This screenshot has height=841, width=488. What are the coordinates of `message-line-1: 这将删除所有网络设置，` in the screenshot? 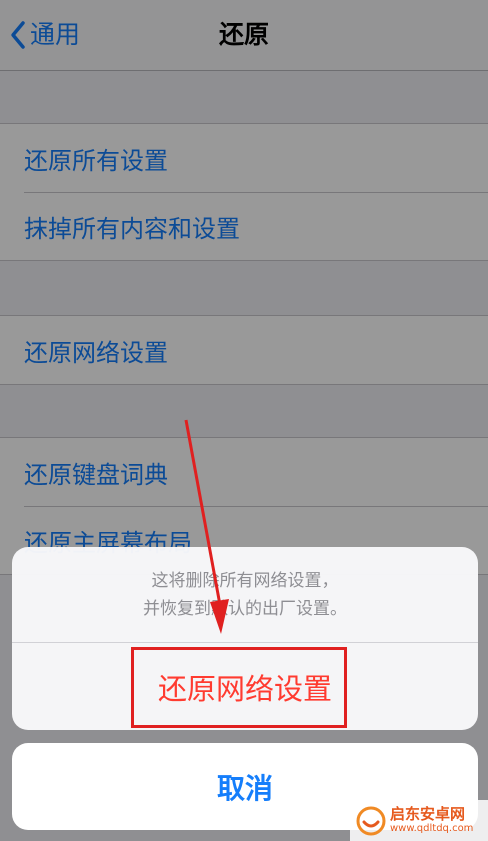 It's located at (245, 580).